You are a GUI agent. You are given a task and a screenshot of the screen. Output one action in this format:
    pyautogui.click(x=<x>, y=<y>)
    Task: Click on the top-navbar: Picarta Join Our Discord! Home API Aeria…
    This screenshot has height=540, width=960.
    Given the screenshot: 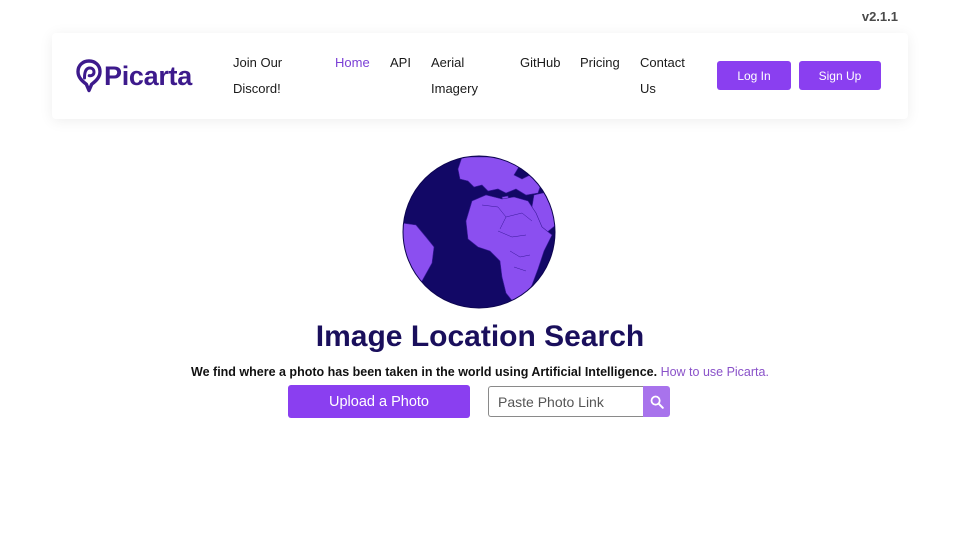 What is the action you would take?
    pyautogui.click(x=480, y=76)
    